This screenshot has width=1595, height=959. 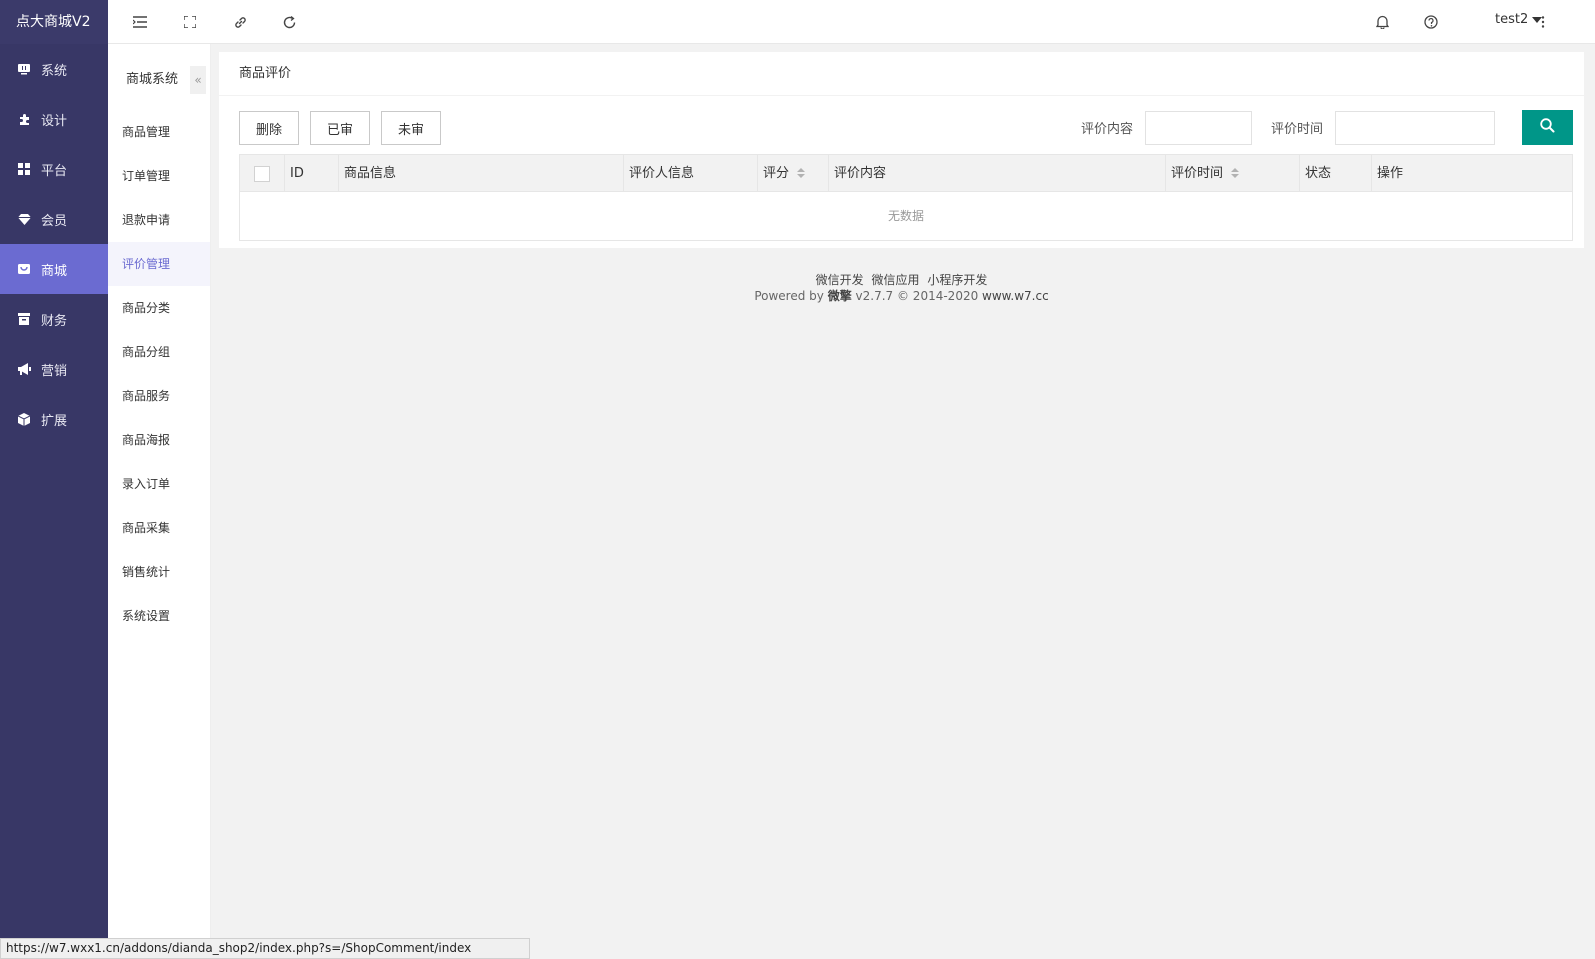 I want to click on sub-nav-item: 销售统计, so click(x=159, y=572).